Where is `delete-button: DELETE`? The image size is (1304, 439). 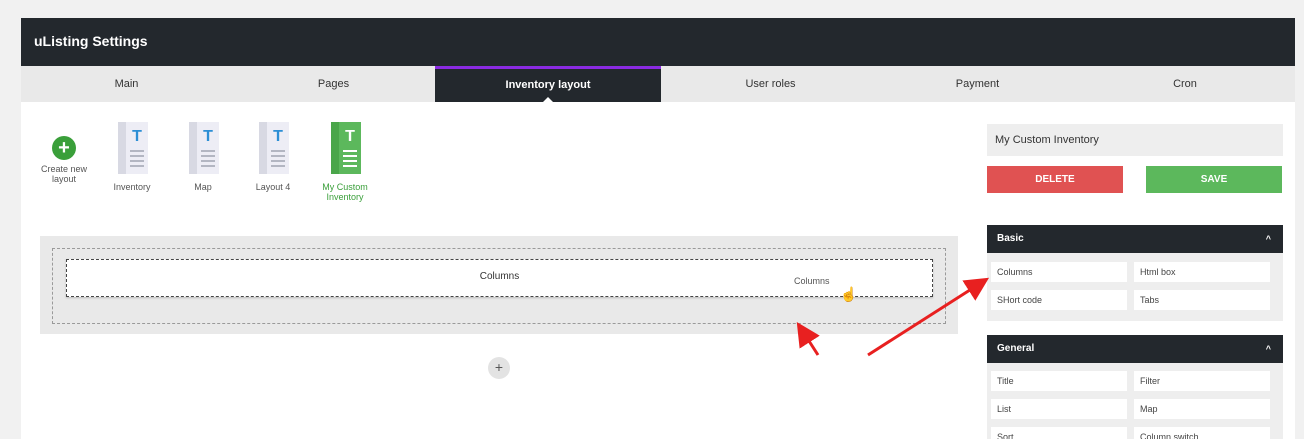
delete-button: DELETE is located at coordinates (1055, 179).